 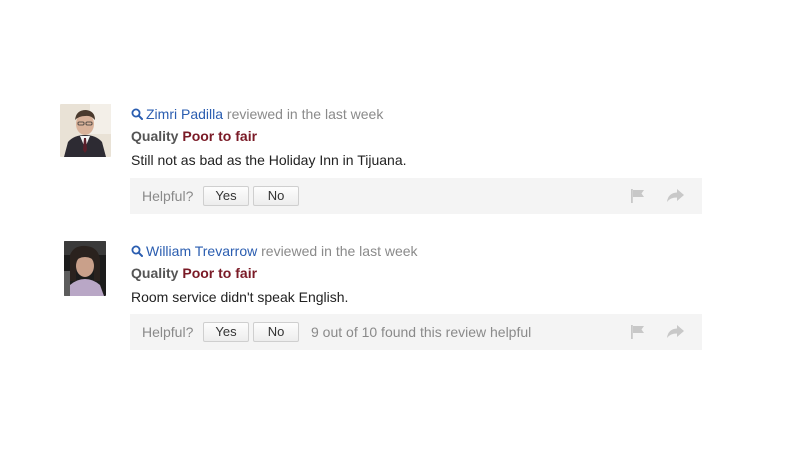 I want to click on author-link: Zimri Padilla, so click(x=184, y=114).